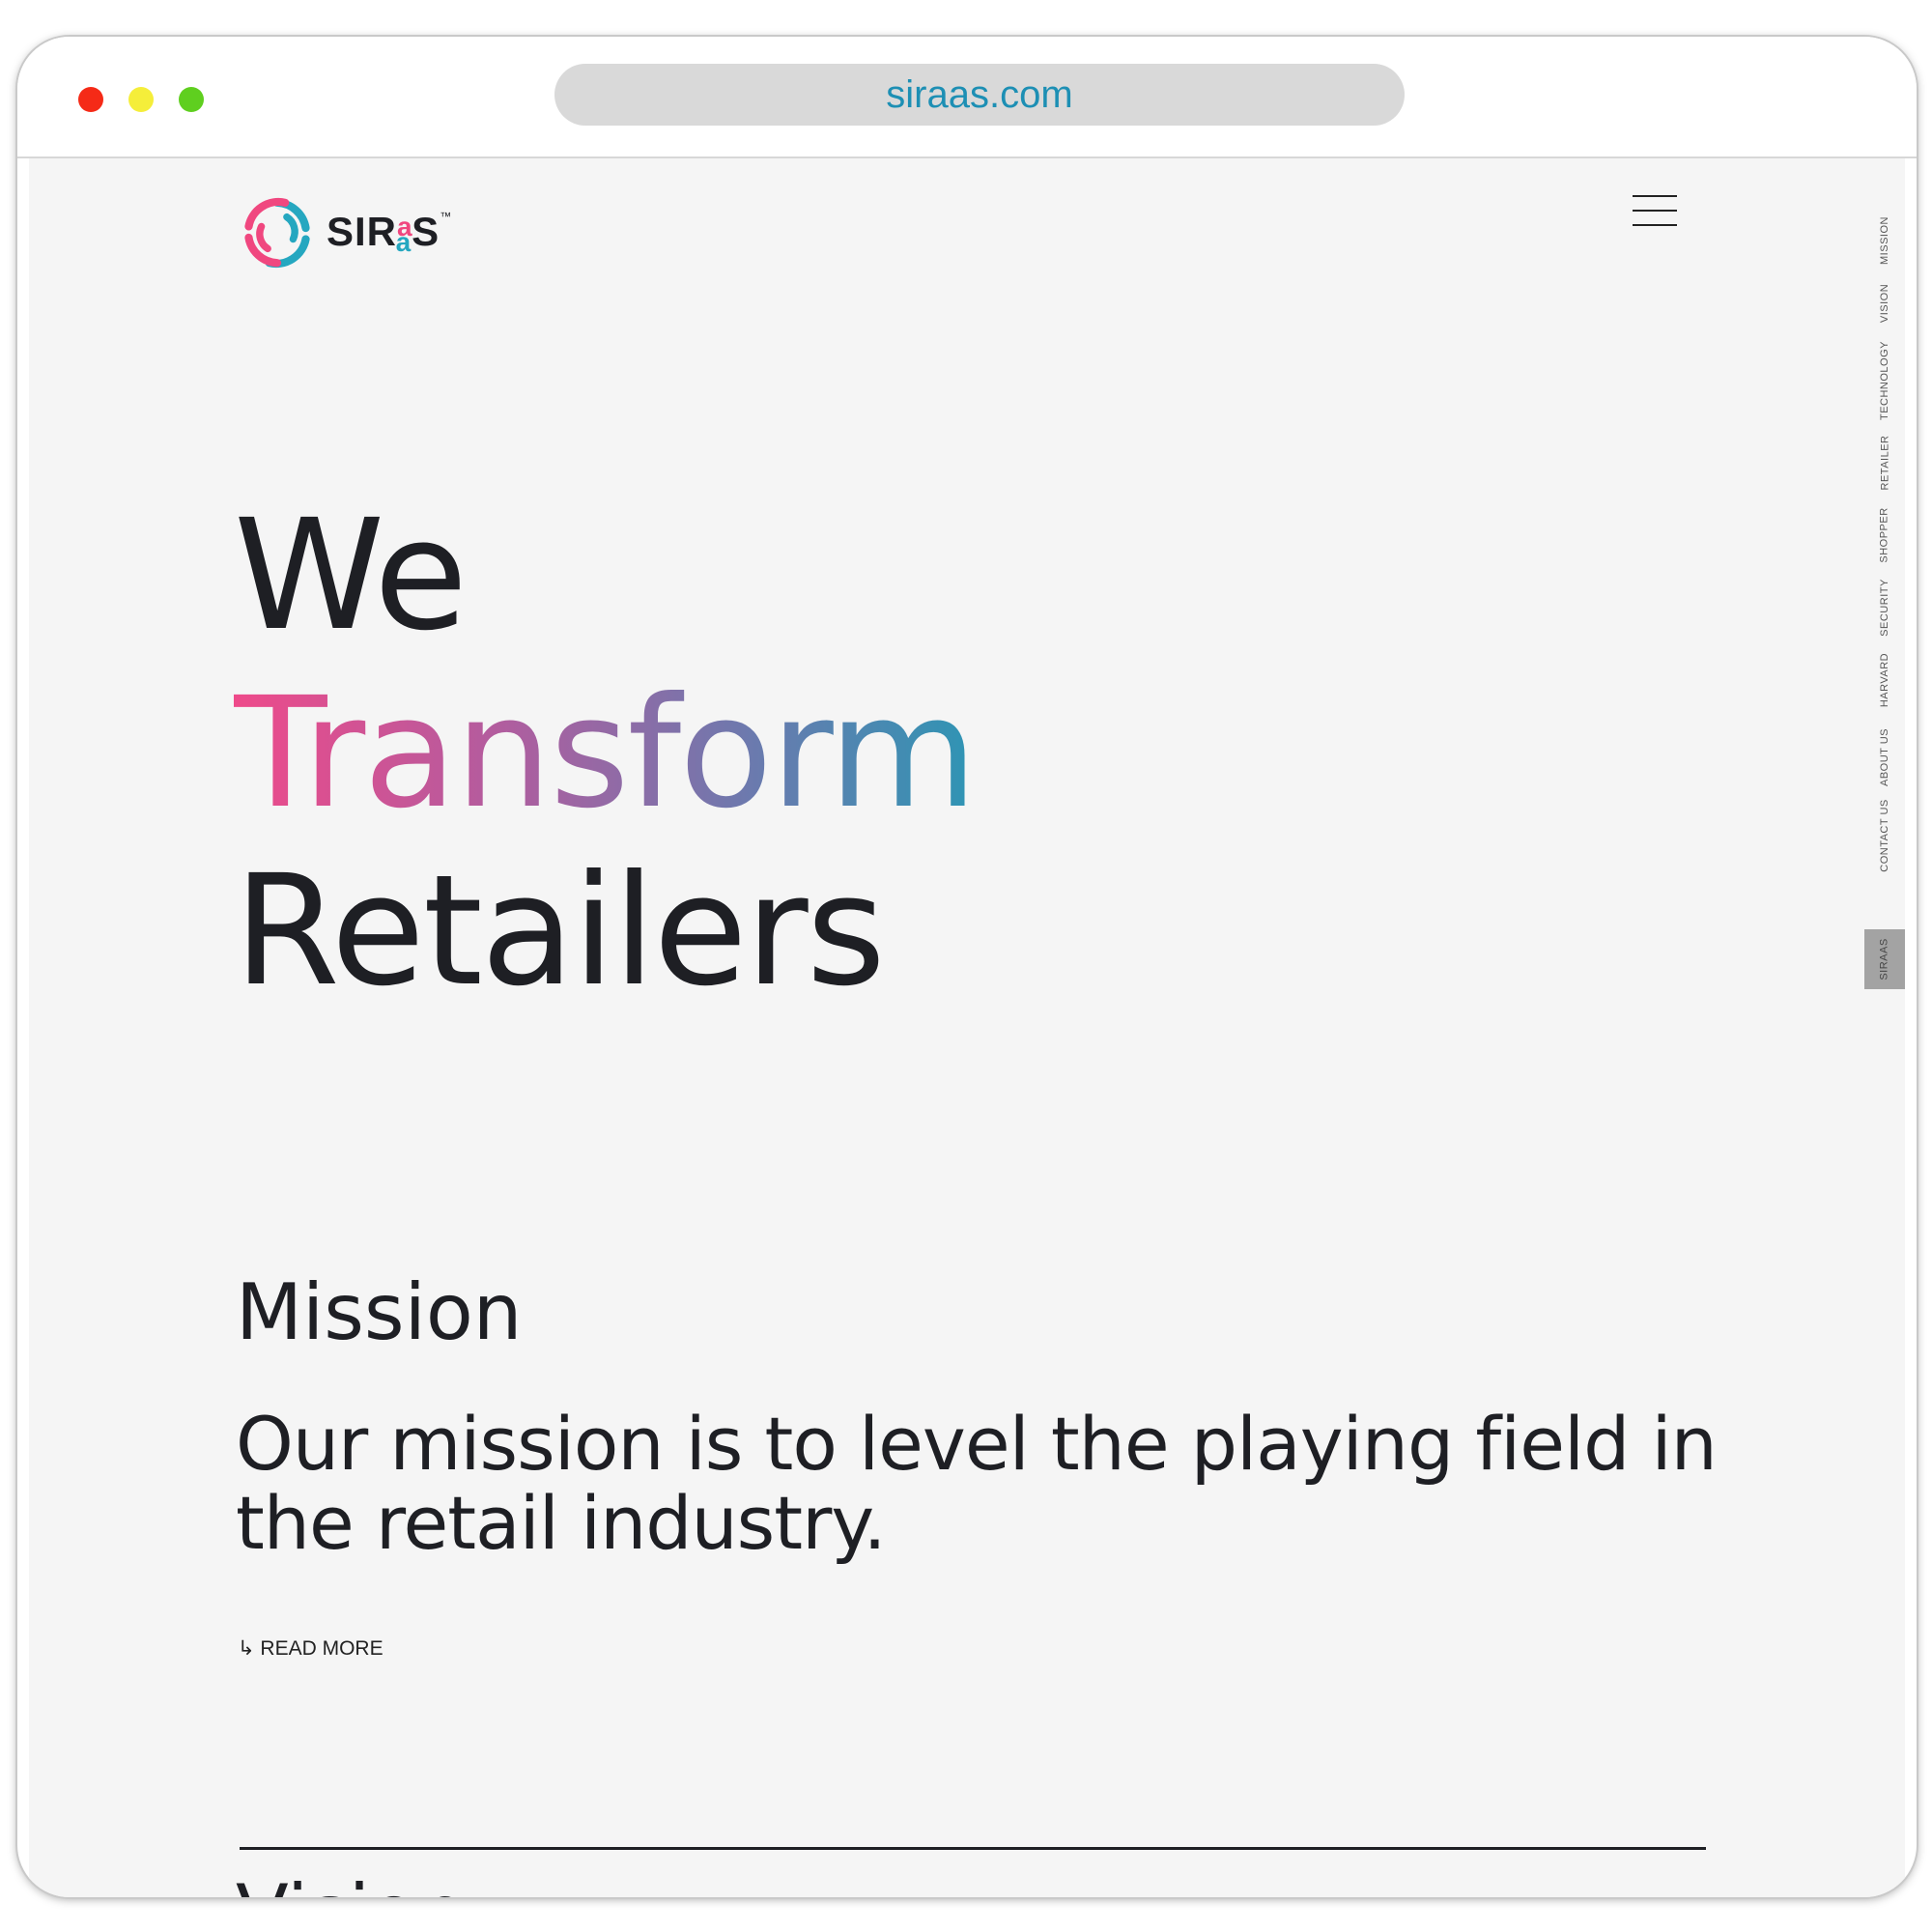 This screenshot has width=1932, height=1932. Describe the element at coordinates (1884, 757) in the screenshot. I see `side-nav-item-about-us: ABOUT US` at that location.